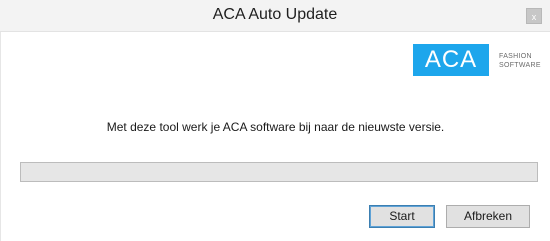 Image resolution: width=550 pixels, height=241 pixels. I want to click on close-button: x, so click(534, 16).